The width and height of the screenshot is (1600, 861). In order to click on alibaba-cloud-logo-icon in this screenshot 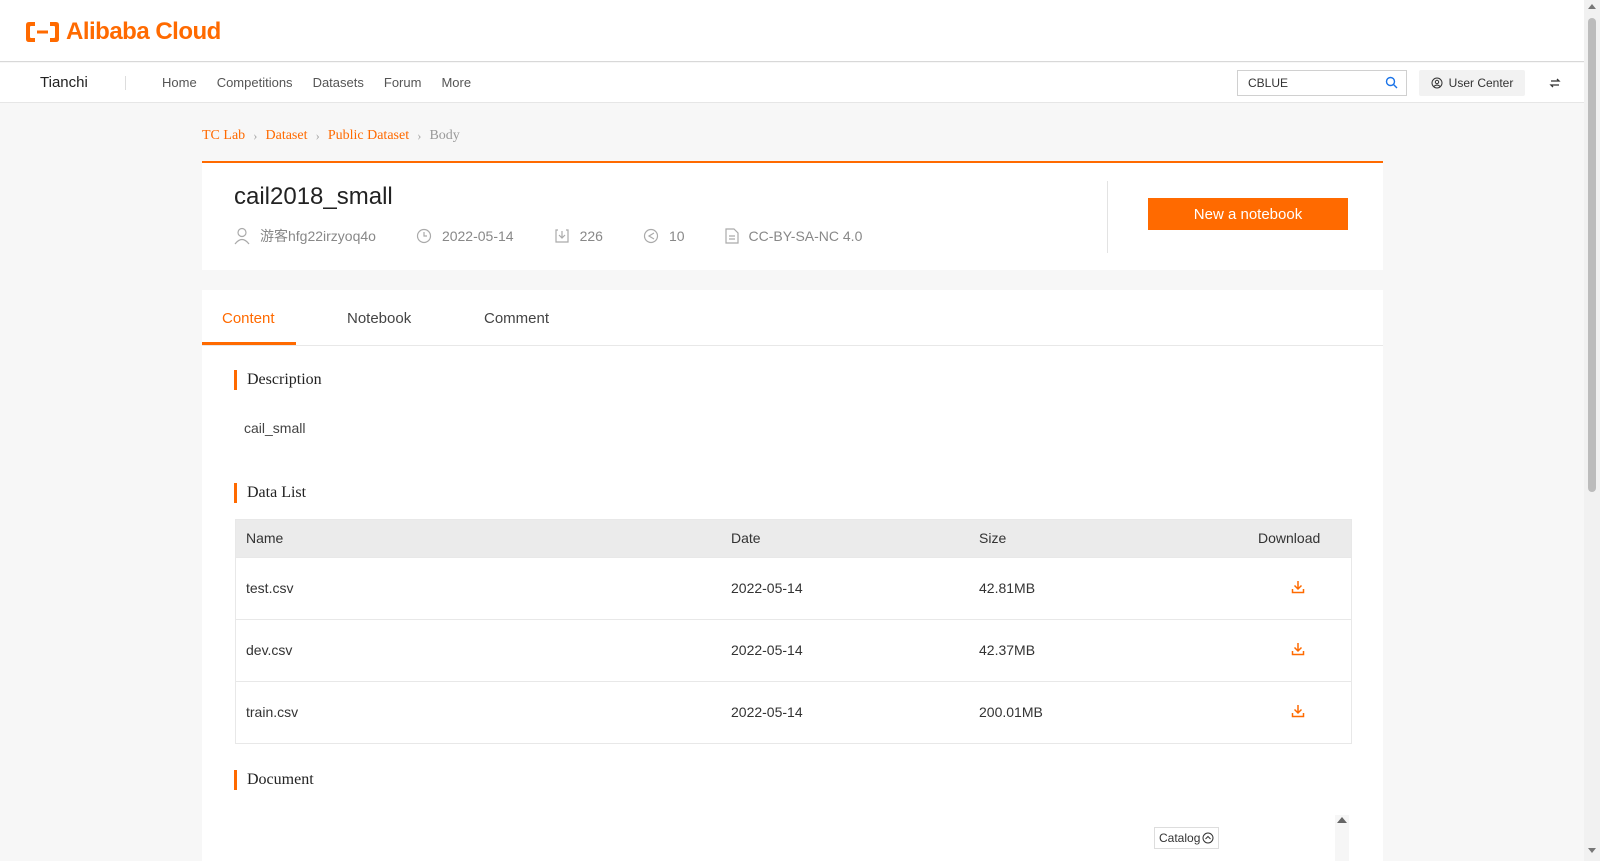, I will do `click(42, 32)`.